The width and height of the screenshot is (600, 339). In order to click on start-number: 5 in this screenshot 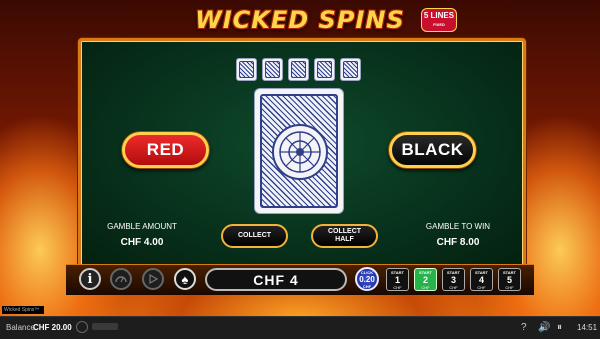, I will do `click(509, 280)`.